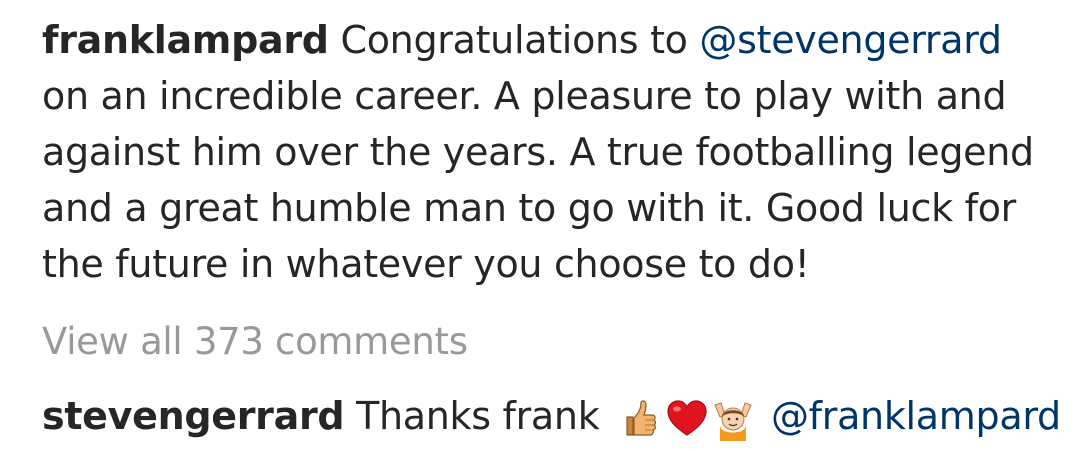 This screenshot has width=1078, height=449. Describe the element at coordinates (850, 40) in the screenshot. I see `caption-mention-link: @stevengerrard` at that location.